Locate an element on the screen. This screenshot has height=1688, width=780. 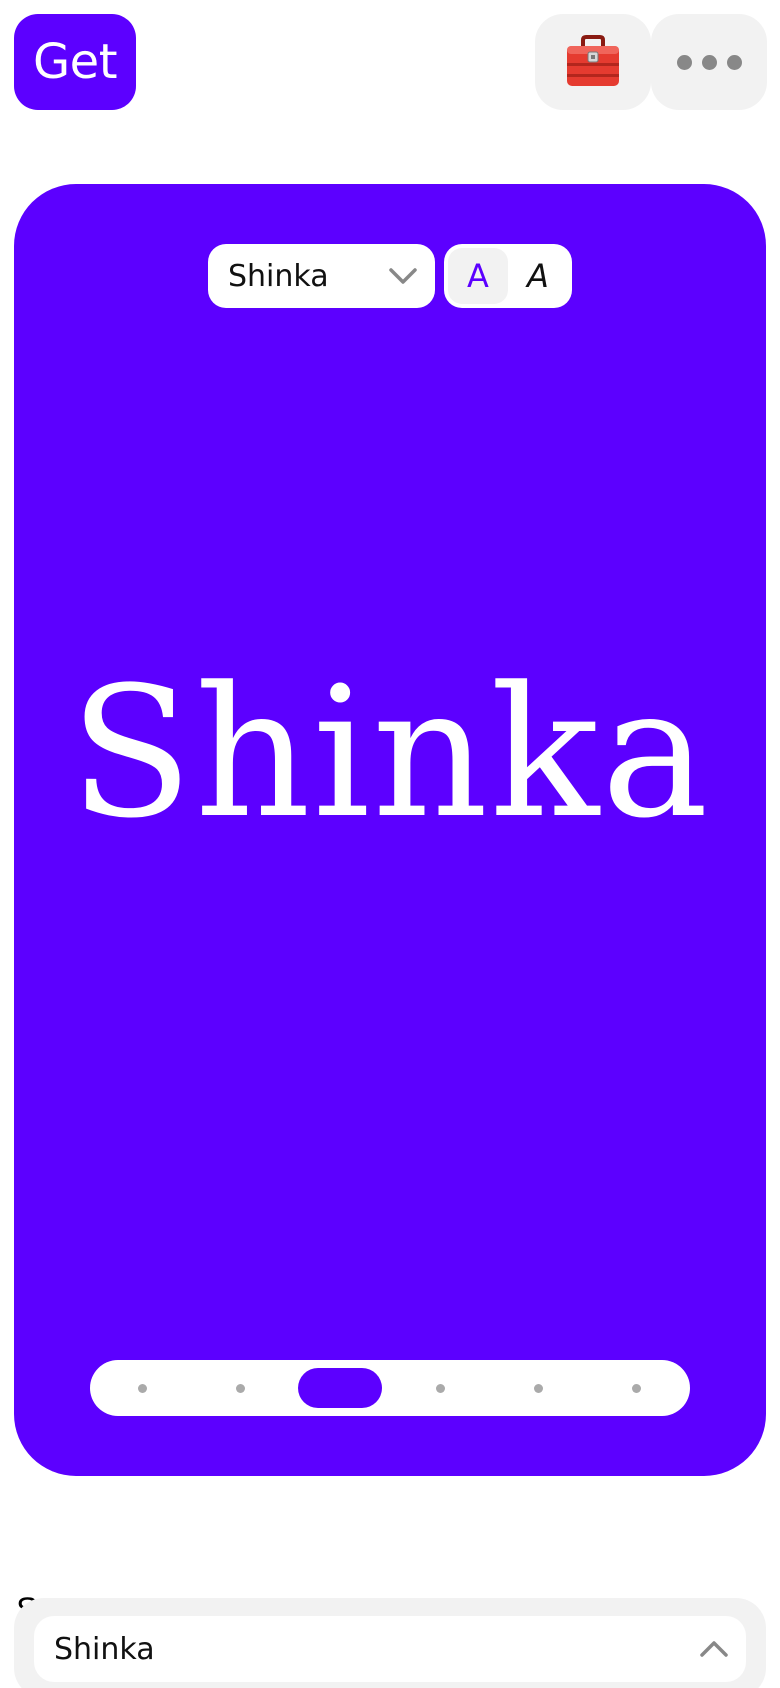
bottom-sheet: Shinka is located at coordinates (390, 1643).